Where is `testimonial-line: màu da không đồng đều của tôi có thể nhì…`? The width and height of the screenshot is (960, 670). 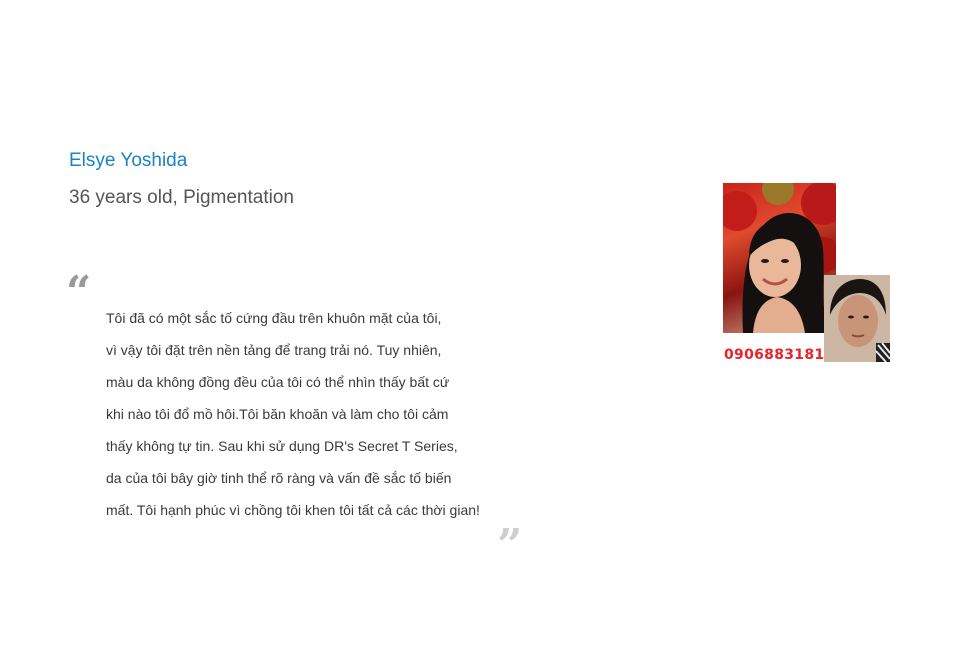
testimonial-line: màu da không đồng đều của tôi có thể nhì… is located at coordinates (278, 382).